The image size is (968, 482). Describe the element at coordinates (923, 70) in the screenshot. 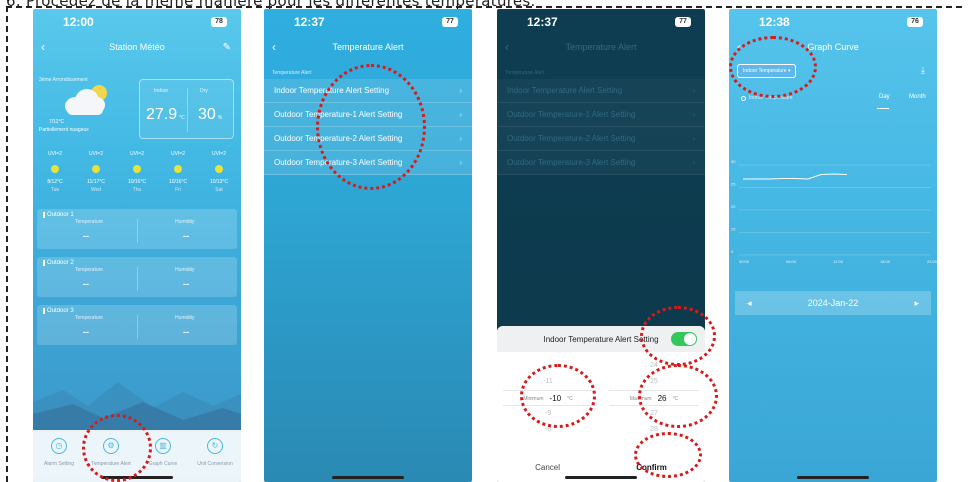

I see `download-icon: ⤓` at that location.